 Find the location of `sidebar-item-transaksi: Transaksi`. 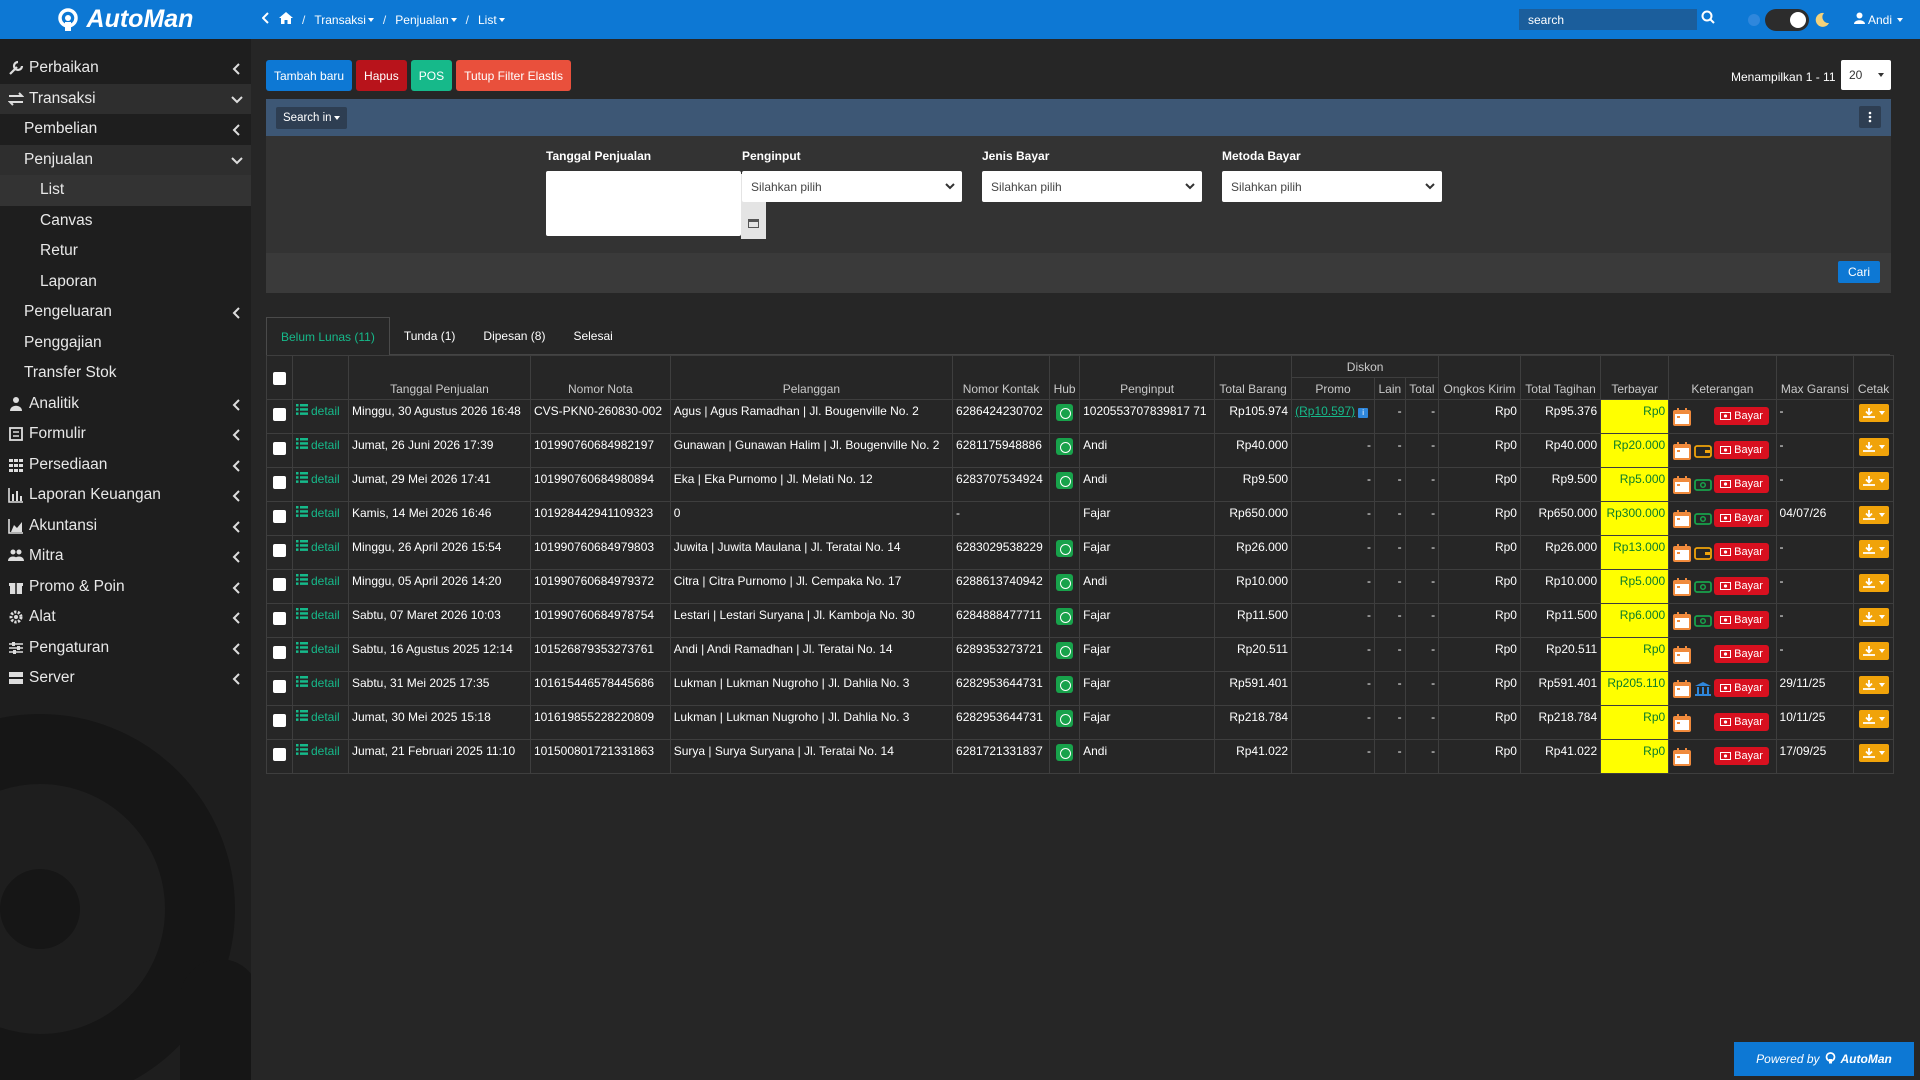

sidebar-item-transaksi: Transaksi is located at coordinates (125, 98).